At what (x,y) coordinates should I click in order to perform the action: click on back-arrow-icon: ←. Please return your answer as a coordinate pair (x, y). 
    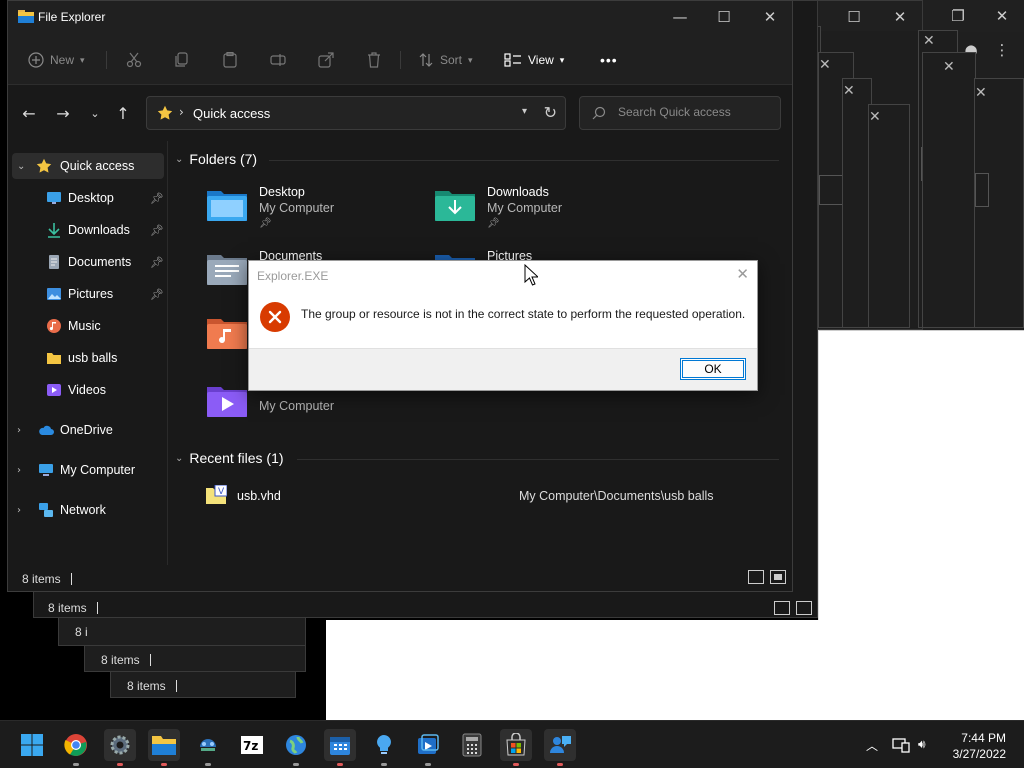
    Looking at the image, I should click on (29, 114).